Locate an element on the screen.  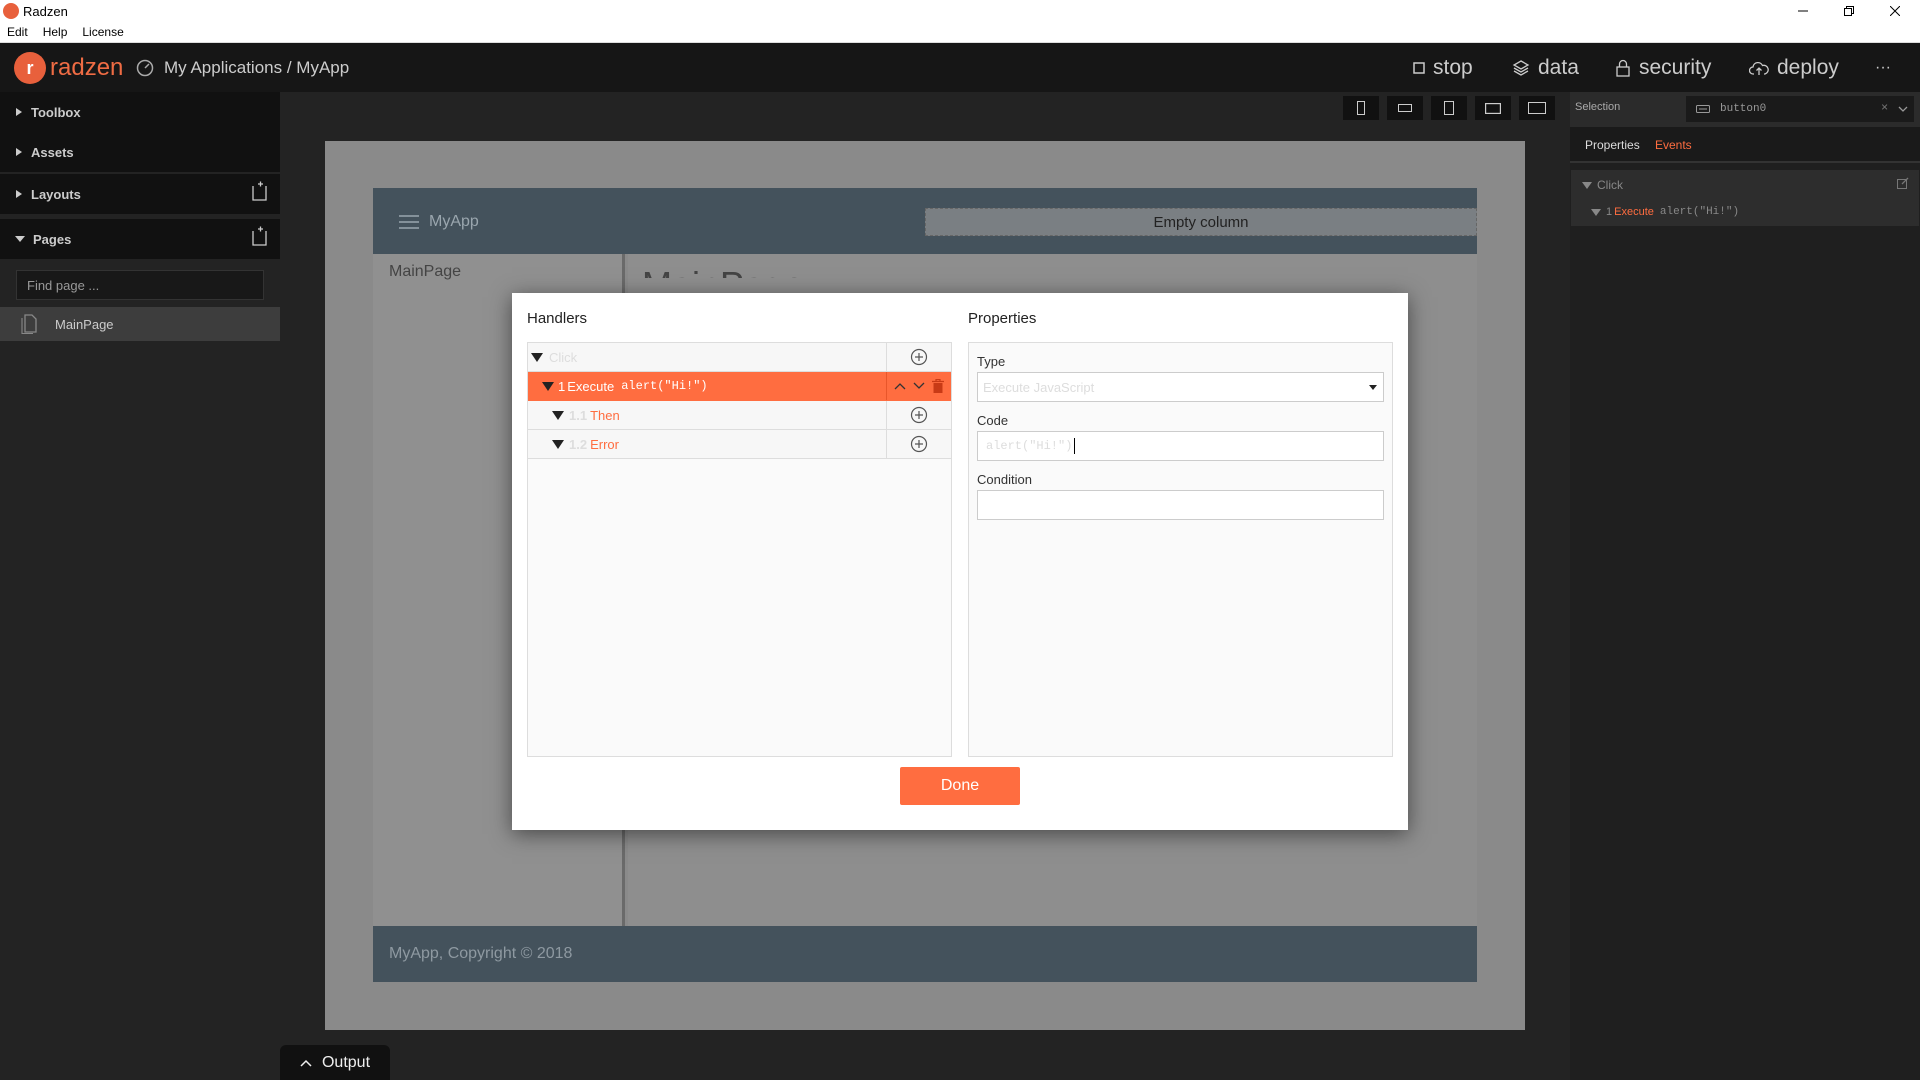
handler-click-label: Click is located at coordinates (563, 357).